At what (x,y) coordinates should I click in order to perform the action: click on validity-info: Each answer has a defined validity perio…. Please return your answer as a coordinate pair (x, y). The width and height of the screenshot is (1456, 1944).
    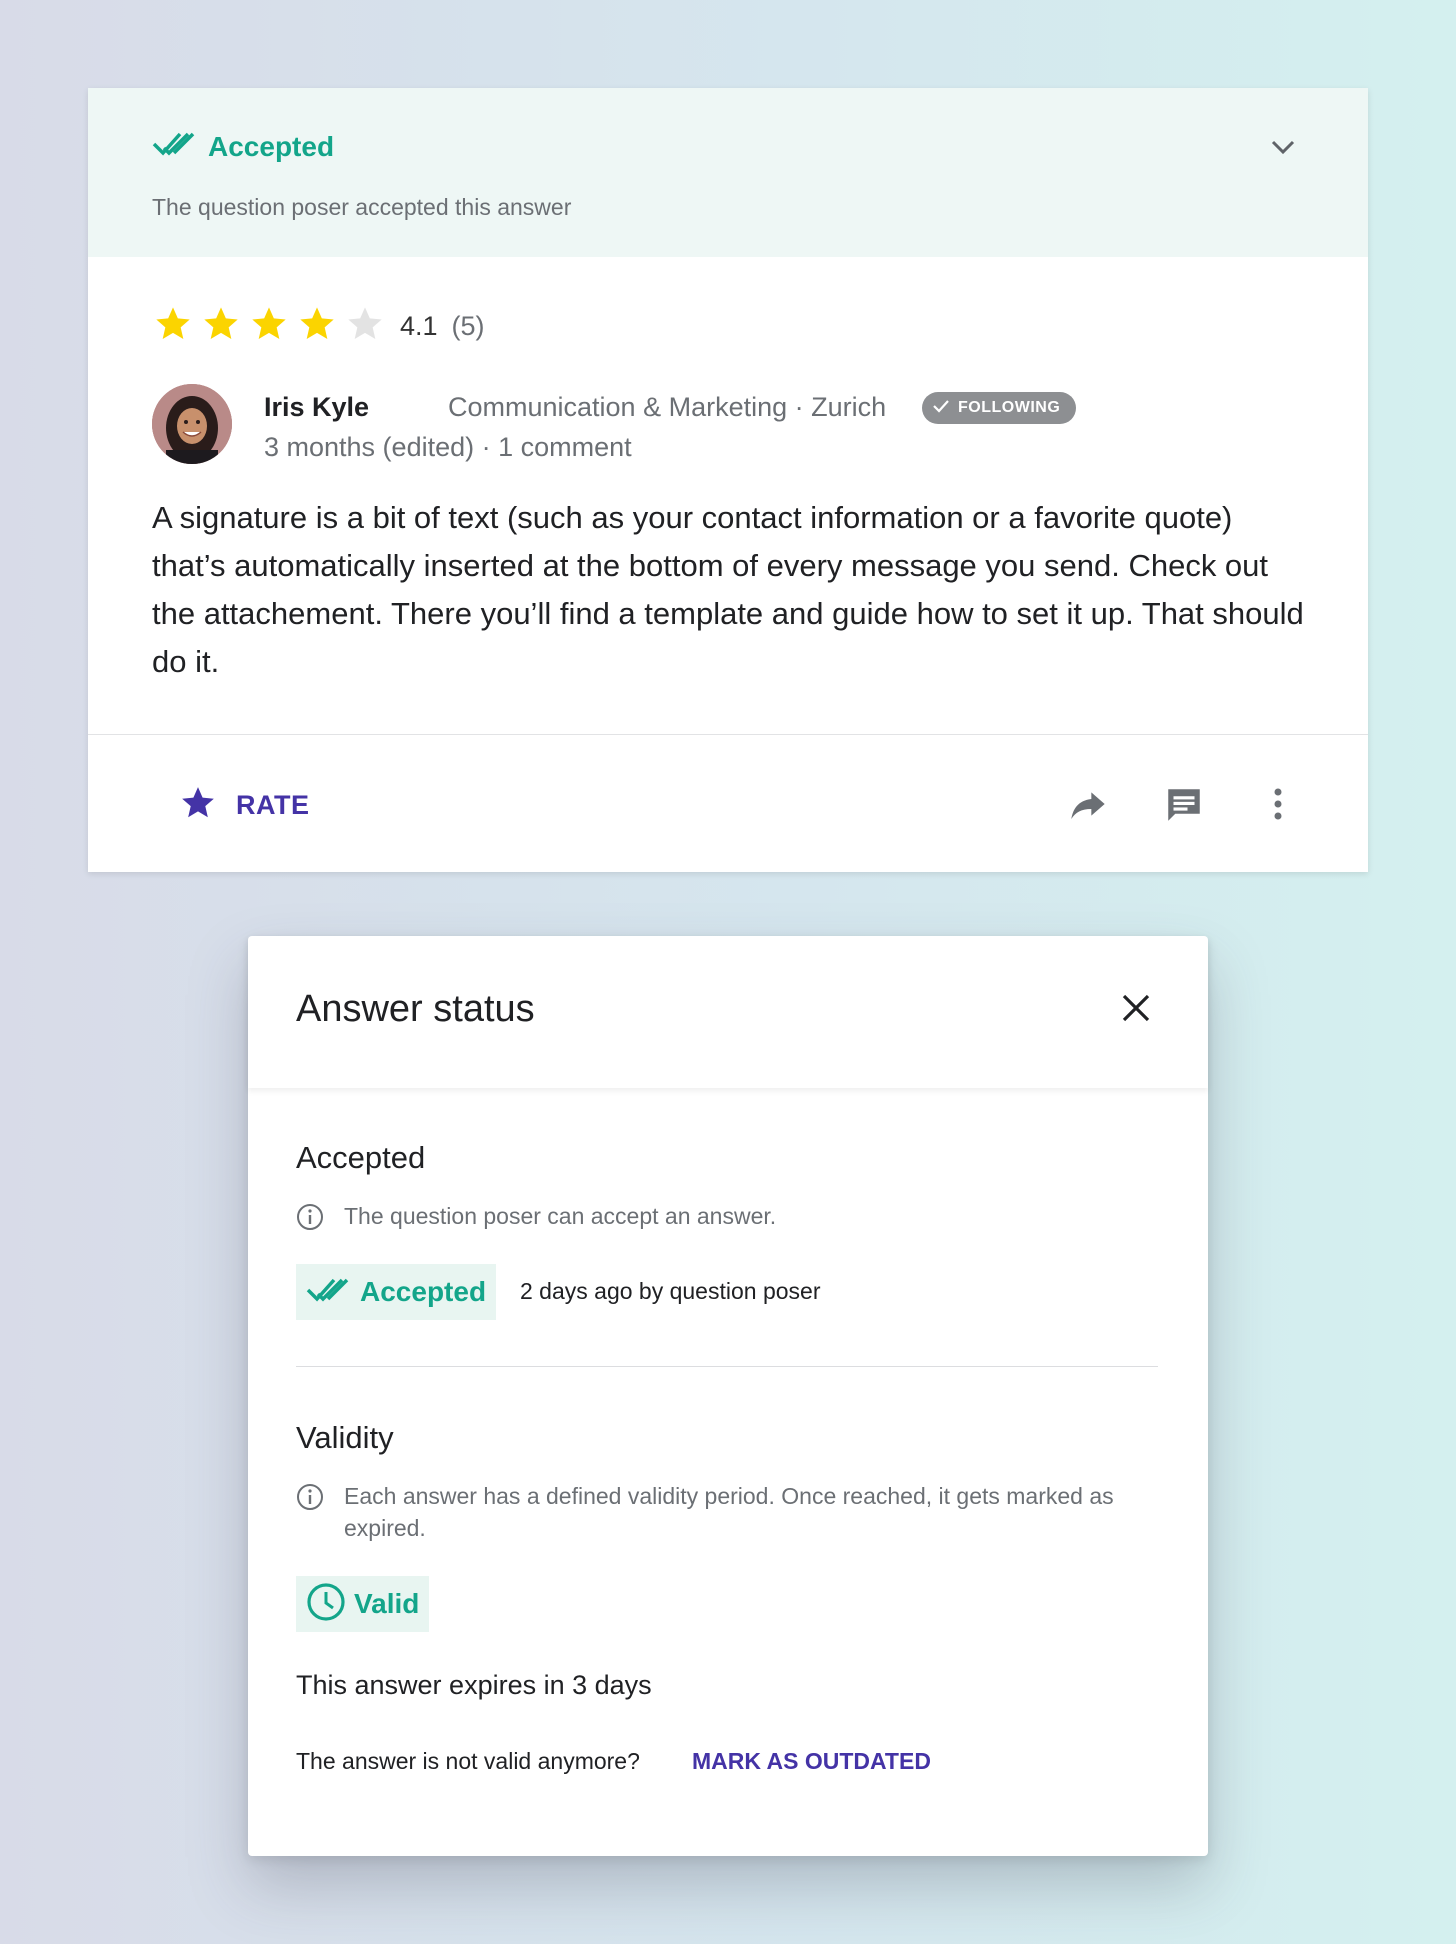
    Looking at the image, I should click on (716, 1512).